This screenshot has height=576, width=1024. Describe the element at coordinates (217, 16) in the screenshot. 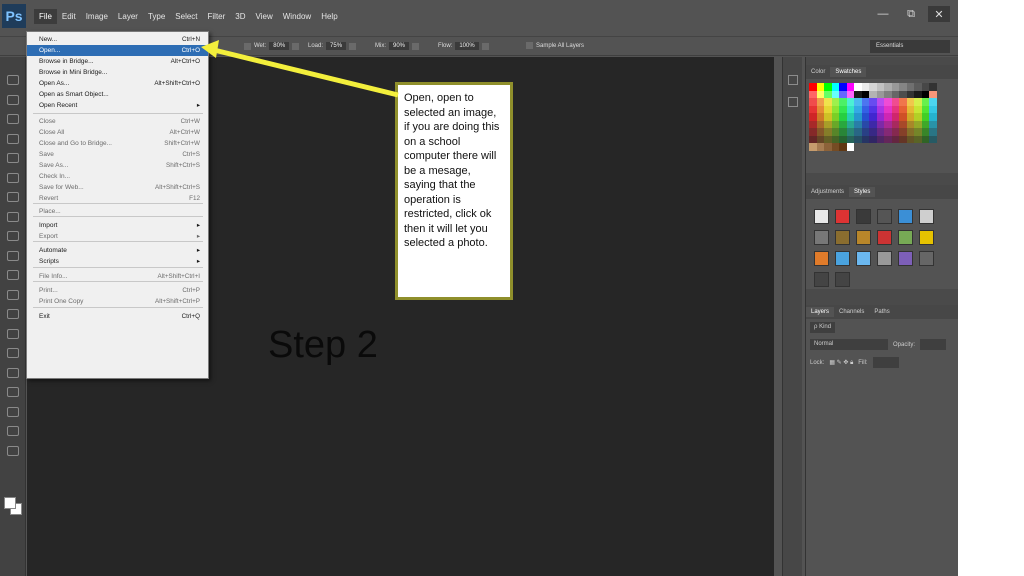

I see `menu-filter: Filter` at that location.